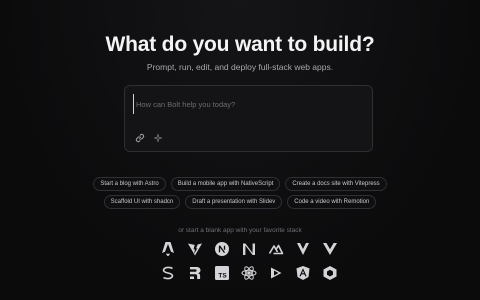 The image size is (480, 300). I want to click on suggestion-chip: Build a mobile app with NativeScript, so click(225, 184).